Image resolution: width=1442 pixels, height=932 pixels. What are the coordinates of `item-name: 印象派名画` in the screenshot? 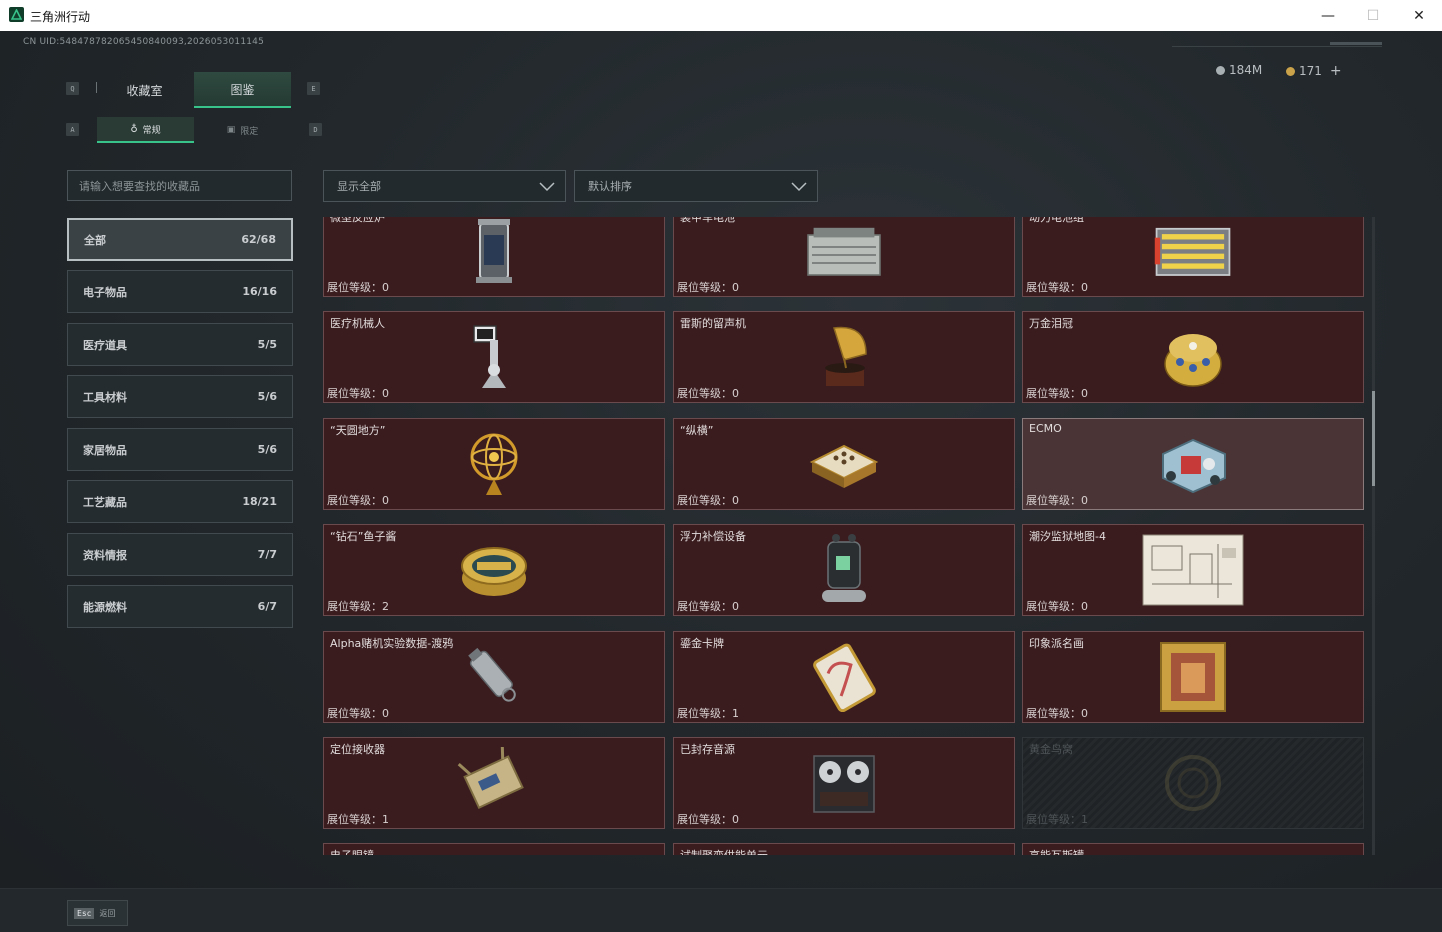 It's located at (1056, 643).